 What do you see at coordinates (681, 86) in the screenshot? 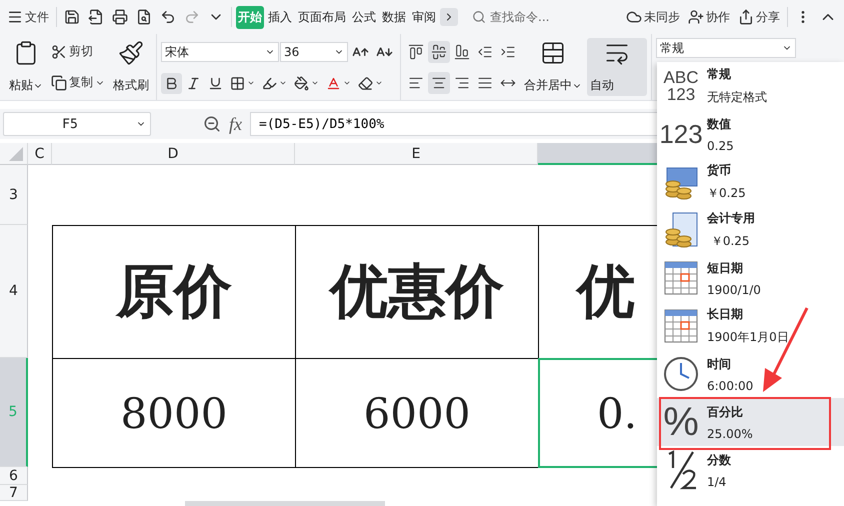
I see `abc-123-icon: ABC 123` at bounding box center [681, 86].